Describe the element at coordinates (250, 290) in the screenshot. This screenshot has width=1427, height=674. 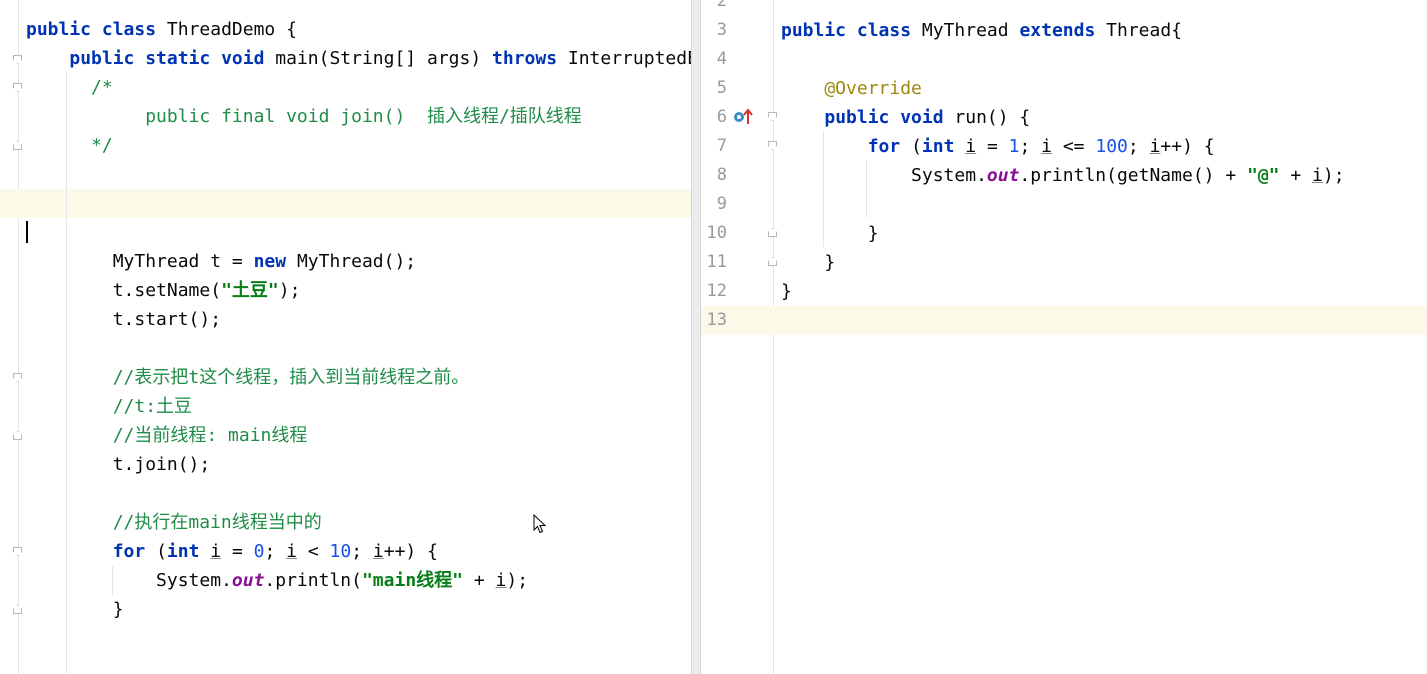
I see `code-token: "土豆"` at that location.